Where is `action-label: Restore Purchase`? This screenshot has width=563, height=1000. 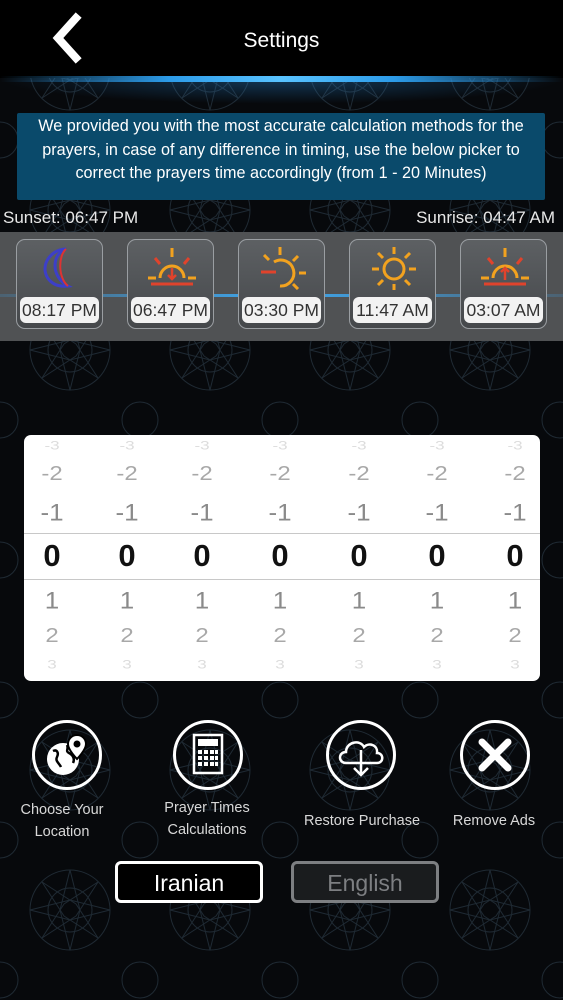
action-label: Restore Purchase is located at coordinates (362, 821).